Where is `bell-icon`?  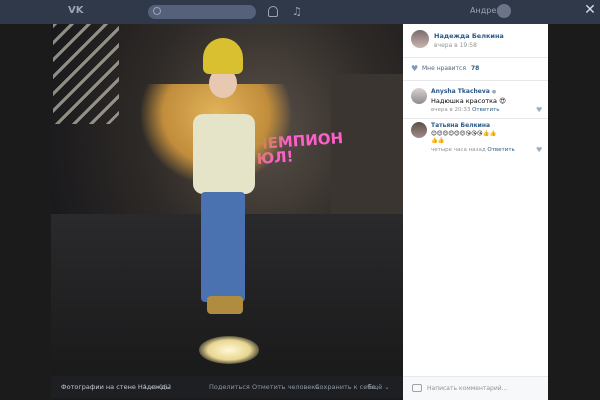 bell-icon is located at coordinates (273, 11).